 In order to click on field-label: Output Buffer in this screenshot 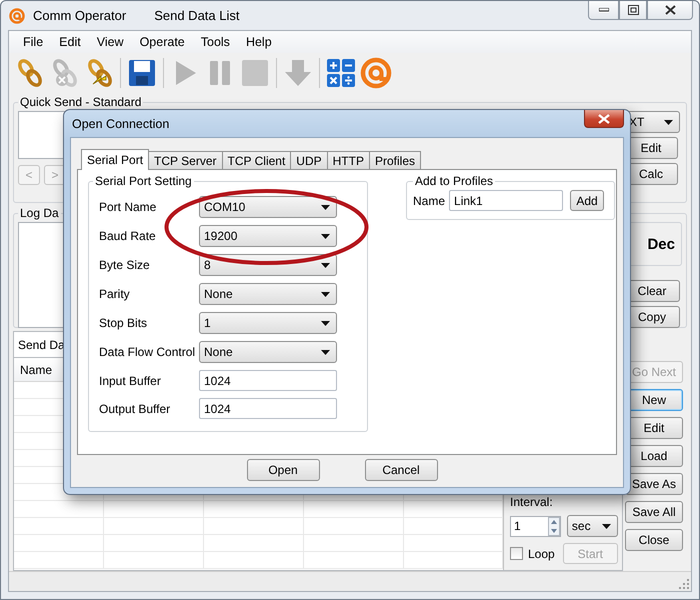, I will do `click(135, 409)`.